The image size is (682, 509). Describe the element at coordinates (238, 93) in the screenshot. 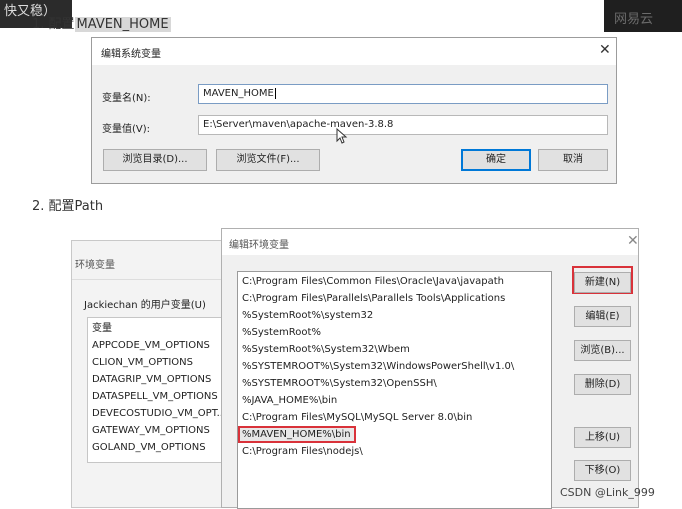

I see `variable-name-value: MAVEN_HOME` at that location.